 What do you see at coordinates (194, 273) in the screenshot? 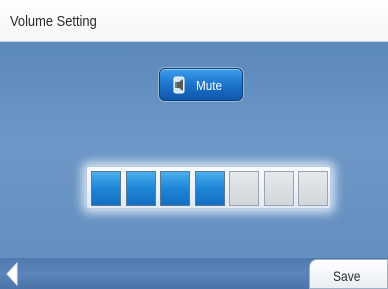
I see `bottom-bar: Save` at bounding box center [194, 273].